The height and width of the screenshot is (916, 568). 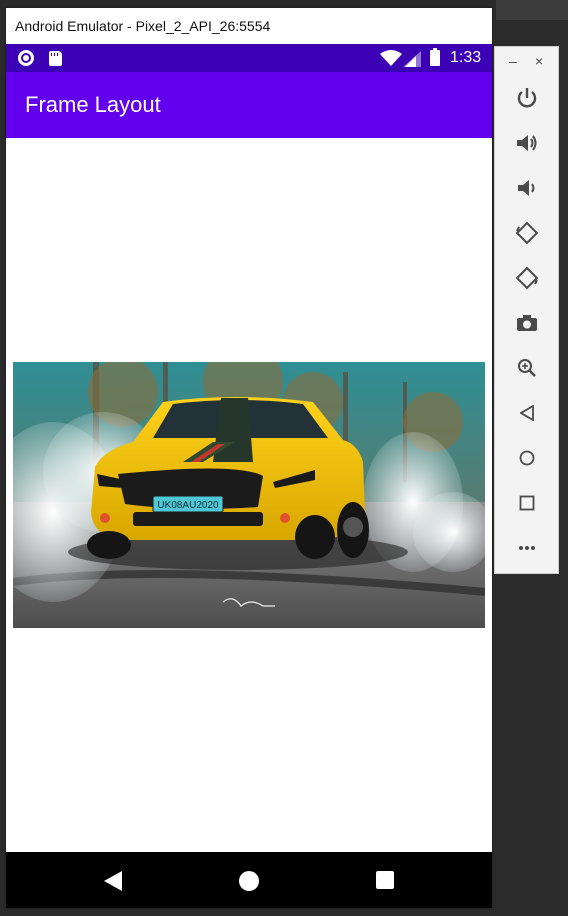 I want to click on app-bar: Frame Layout, so click(x=249, y=105).